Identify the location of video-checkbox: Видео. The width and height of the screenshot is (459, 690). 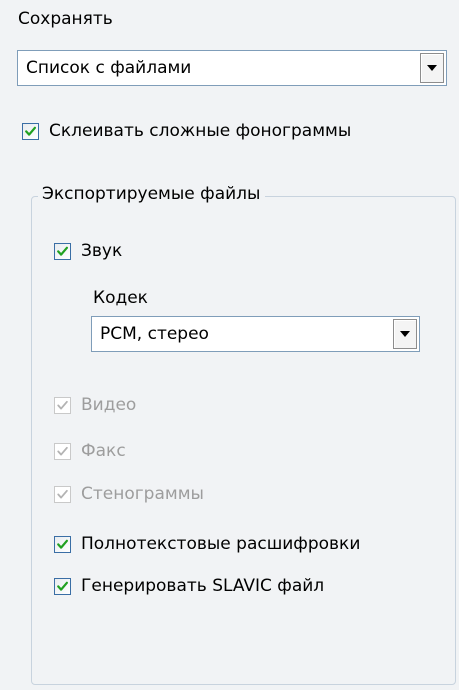
(95, 405).